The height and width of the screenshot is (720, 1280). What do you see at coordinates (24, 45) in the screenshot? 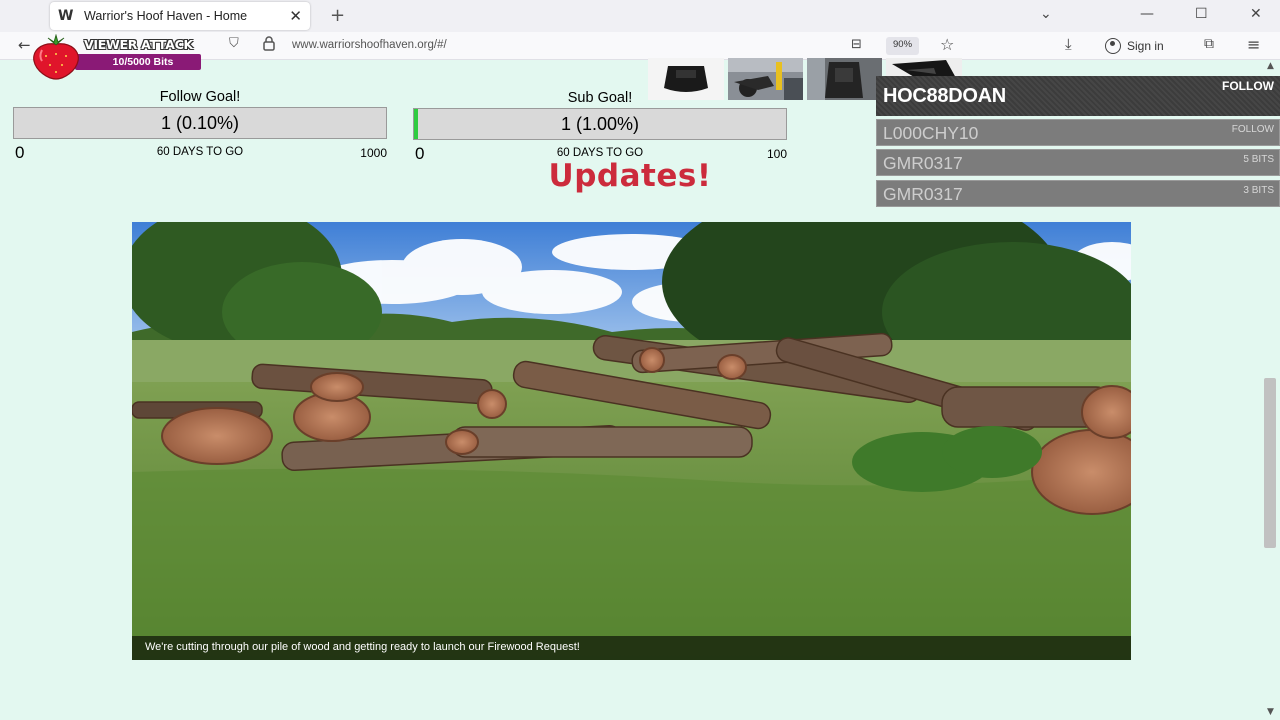
I see `back-arrow-icon: ←` at bounding box center [24, 45].